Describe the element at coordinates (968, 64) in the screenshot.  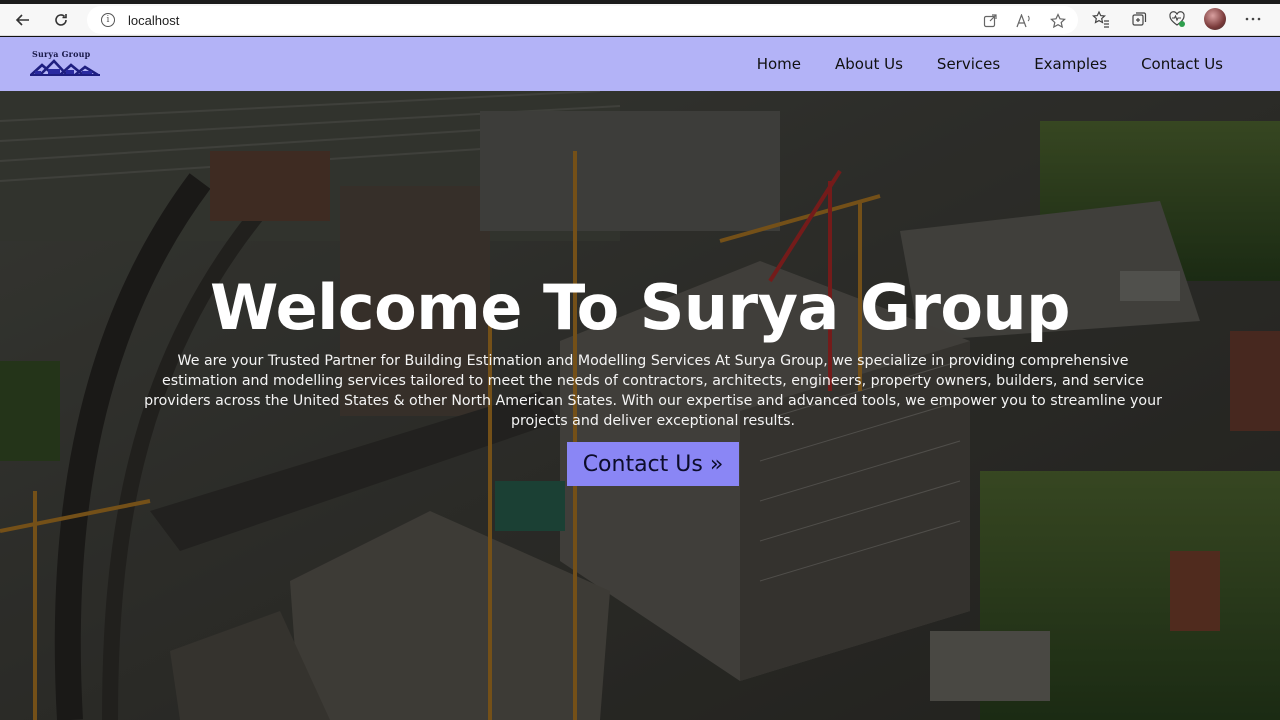
I see `nav-services: Services` at that location.